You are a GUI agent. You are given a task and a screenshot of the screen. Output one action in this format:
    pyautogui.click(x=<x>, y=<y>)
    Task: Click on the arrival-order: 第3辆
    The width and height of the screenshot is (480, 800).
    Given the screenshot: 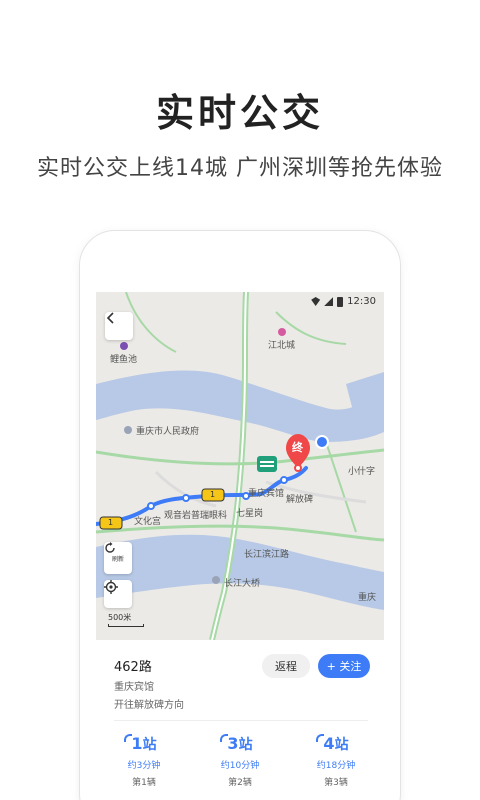 What is the action you would take?
    pyautogui.click(x=336, y=783)
    